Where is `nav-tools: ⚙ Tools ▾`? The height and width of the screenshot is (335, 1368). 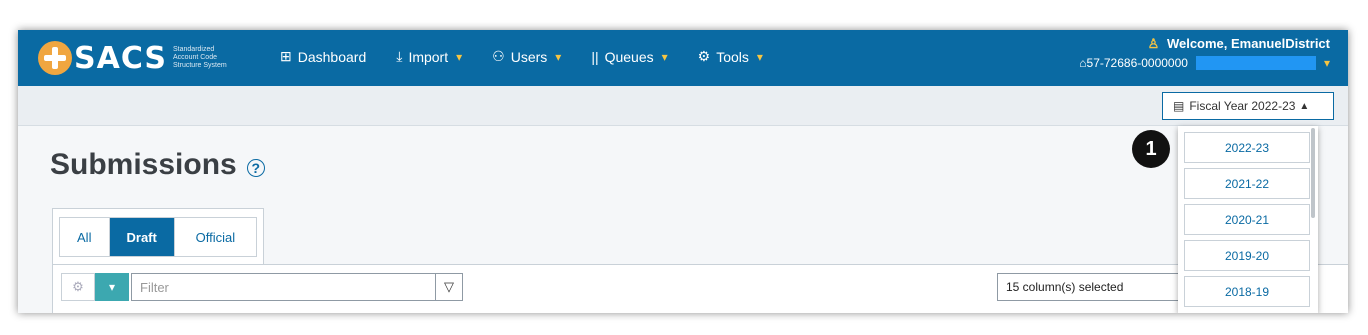 nav-tools: ⚙ Tools ▾ is located at coordinates (730, 56).